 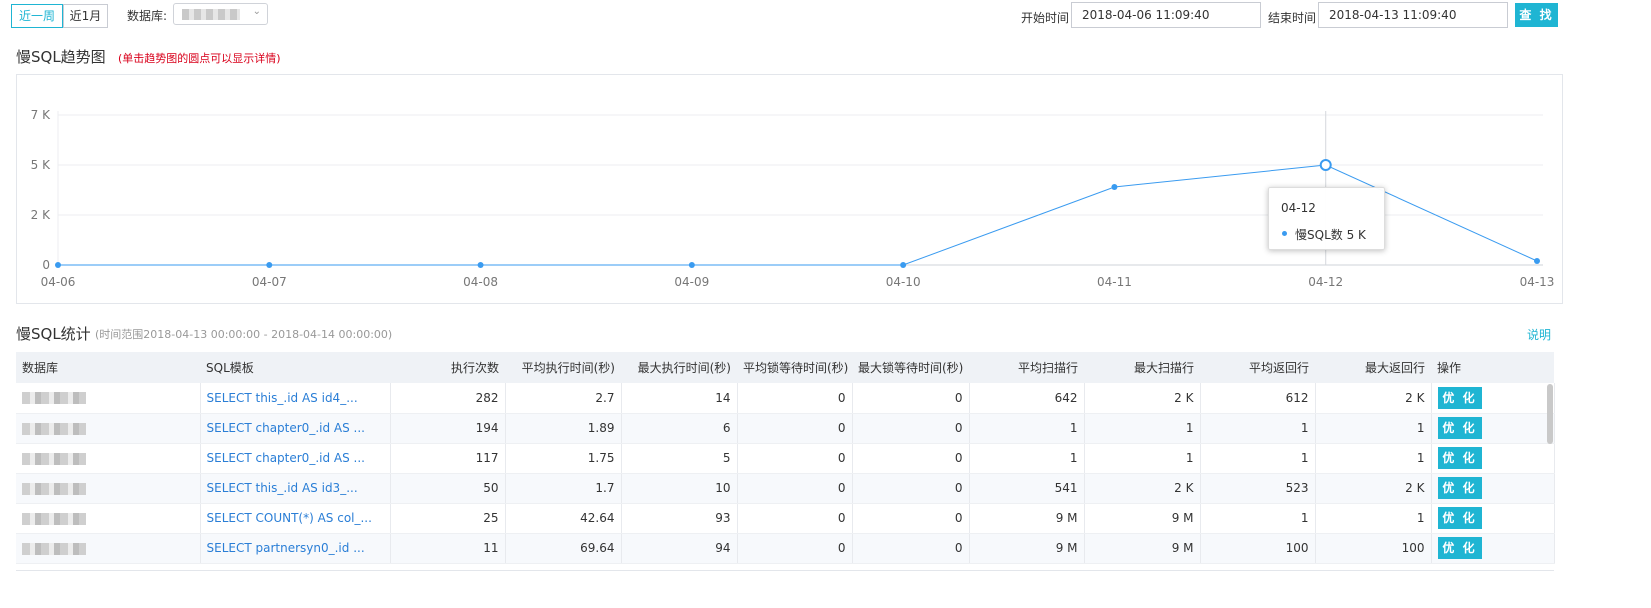 I want to click on col-header-exec-count: 执行次数, so click(x=447, y=367).